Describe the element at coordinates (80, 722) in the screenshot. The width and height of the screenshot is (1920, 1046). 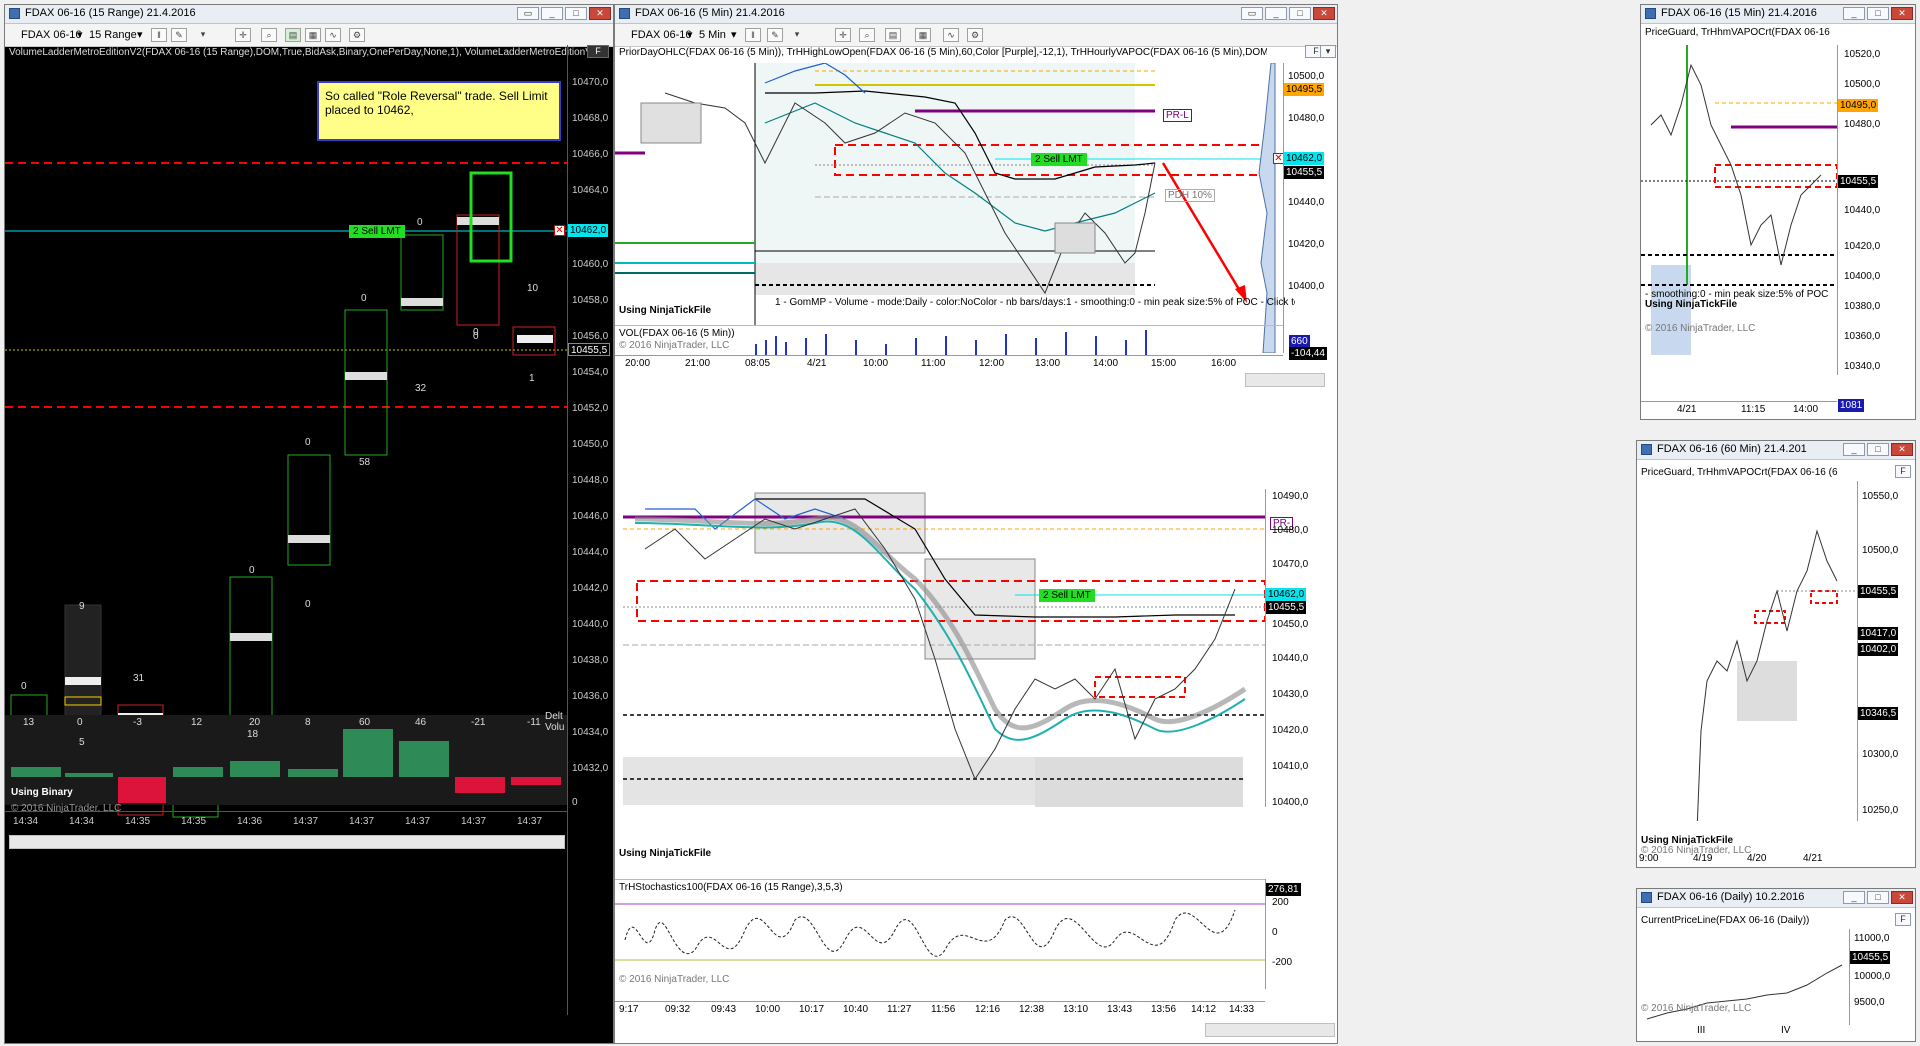
I see `delta-value: 0` at that location.